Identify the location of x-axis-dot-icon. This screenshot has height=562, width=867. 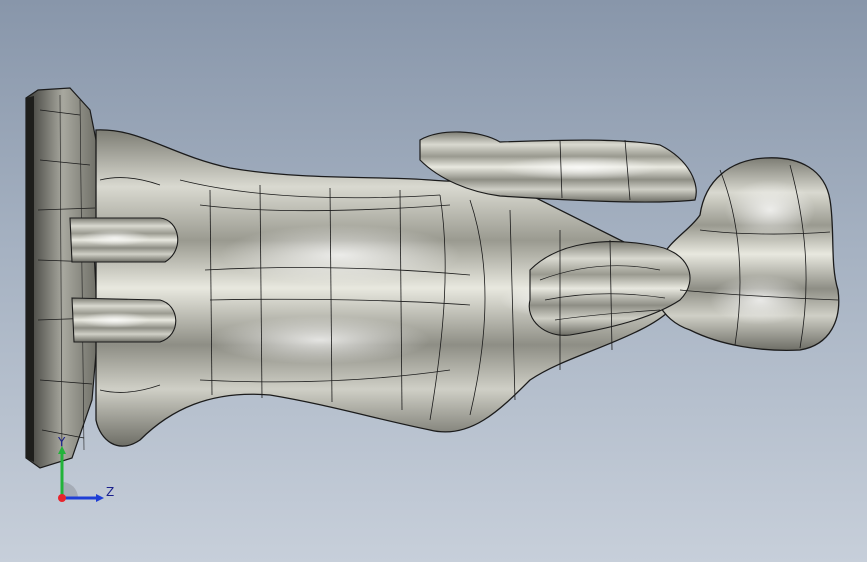
(62, 498).